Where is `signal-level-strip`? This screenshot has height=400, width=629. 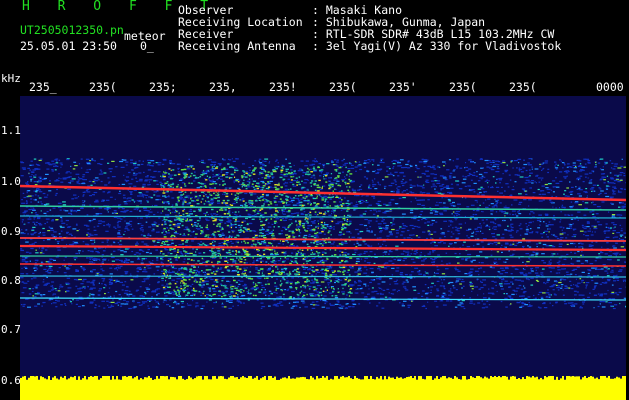
signal-level-strip is located at coordinates (323, 388).